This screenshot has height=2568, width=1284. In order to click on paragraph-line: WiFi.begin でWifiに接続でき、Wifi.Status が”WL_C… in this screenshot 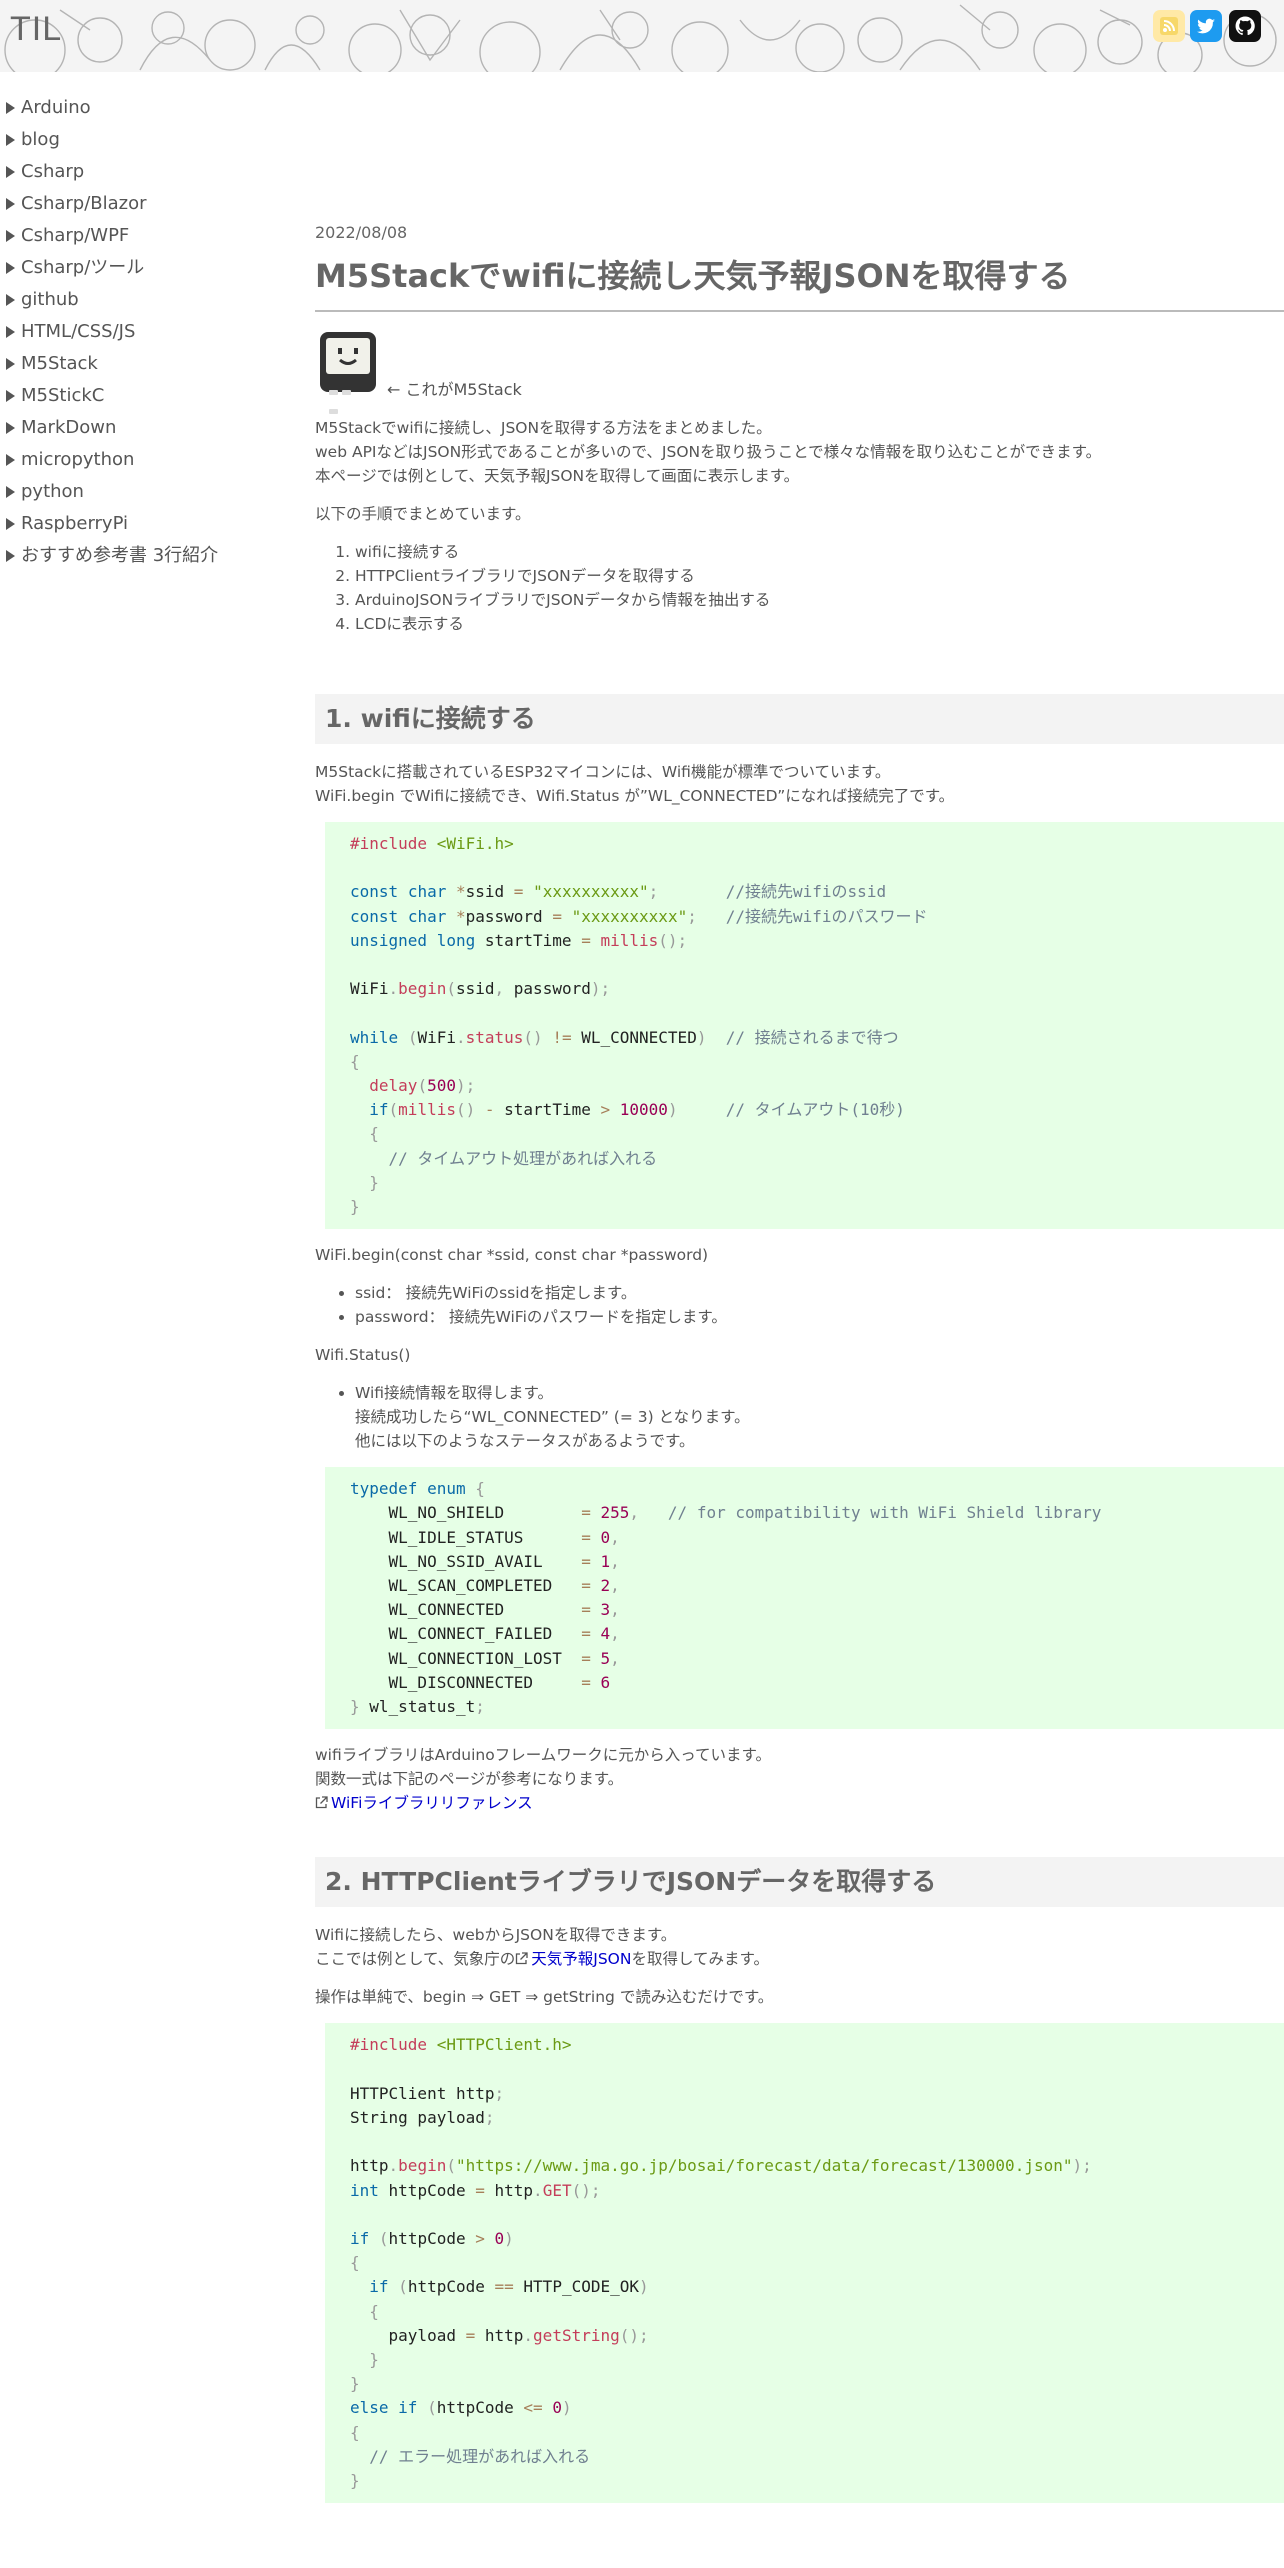, I will do `click(635, 796)`.